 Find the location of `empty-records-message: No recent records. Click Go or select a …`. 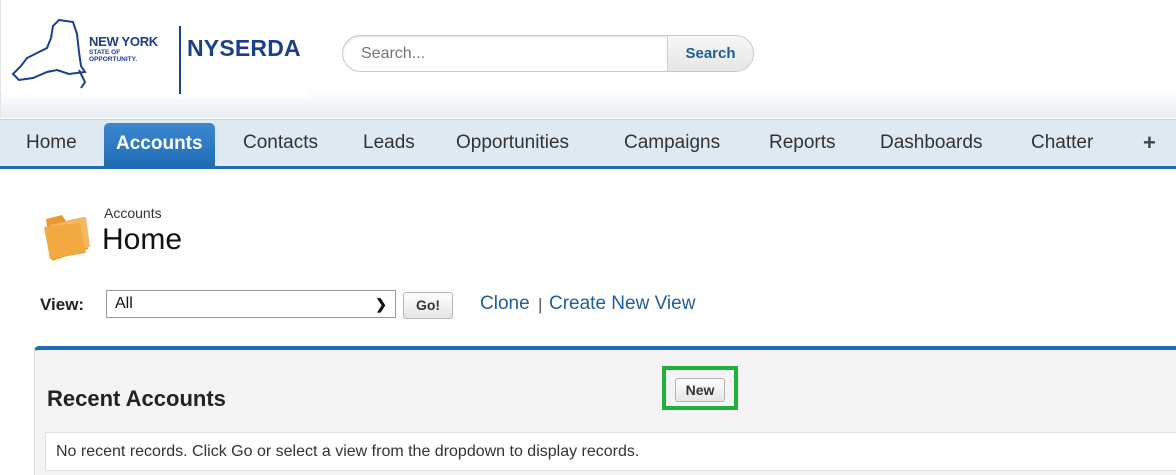

empty-records-message: No recent records. Click Go or select a … is located at coordinates (348, 451).